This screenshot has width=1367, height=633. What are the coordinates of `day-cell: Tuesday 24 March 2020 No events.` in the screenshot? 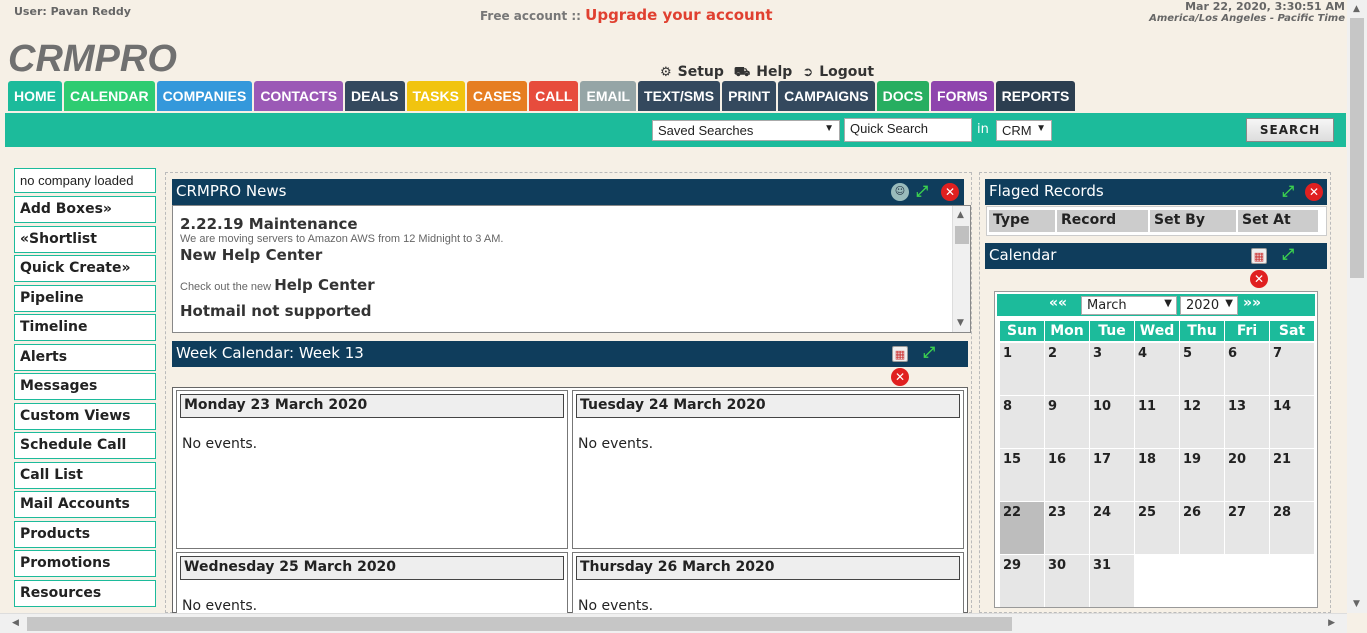 It's located at (768, 469).